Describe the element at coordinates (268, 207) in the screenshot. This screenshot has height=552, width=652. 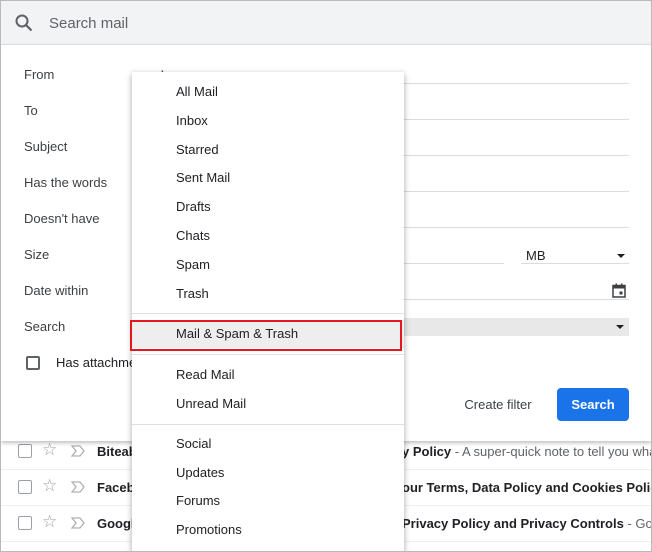
I see `menu-item-drafts: Drafts` at that location.